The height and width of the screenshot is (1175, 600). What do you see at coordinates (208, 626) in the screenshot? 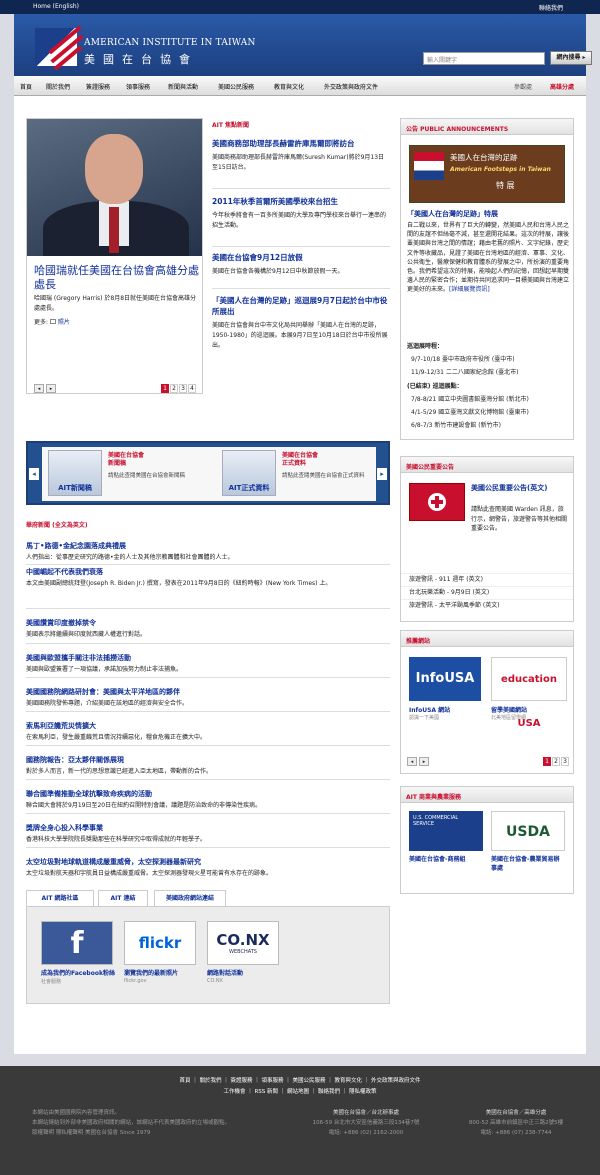
I see `list-item: 美國讚賞印度撤掉禁令 美國表示將繼續與印度就西藏人權進行對話。` at bounding box center [208, 626].